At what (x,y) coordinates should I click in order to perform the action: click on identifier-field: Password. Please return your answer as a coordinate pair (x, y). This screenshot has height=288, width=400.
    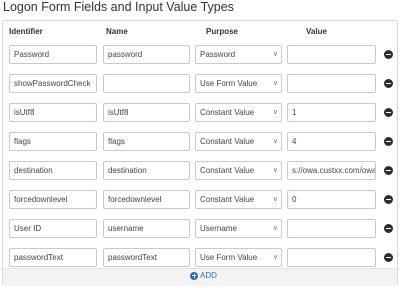
    Looking at the image, I should click on (53, 54).